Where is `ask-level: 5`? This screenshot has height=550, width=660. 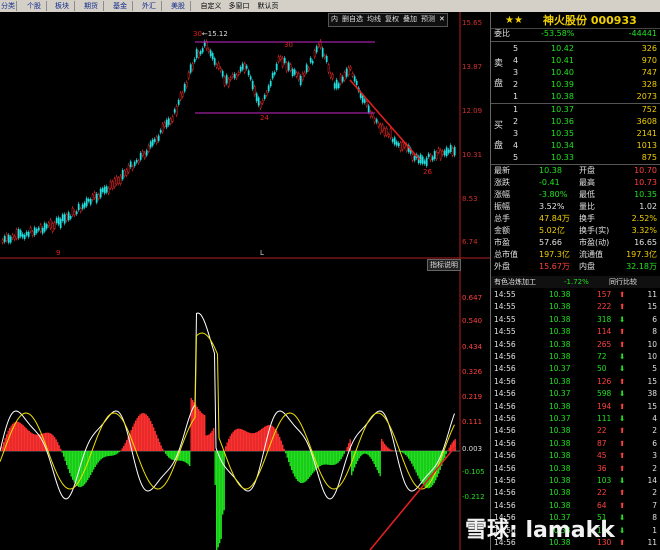 ask-level: 5 is located at coordinates (516, 48).